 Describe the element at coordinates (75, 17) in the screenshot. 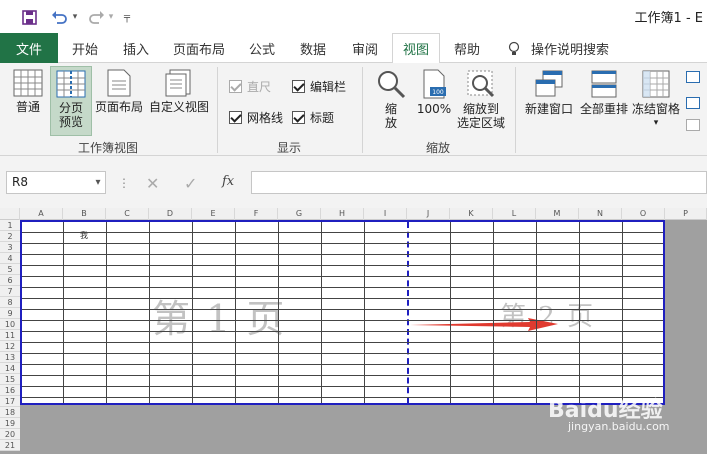

I see `undo-dropdown-icon: ▾` at that location.